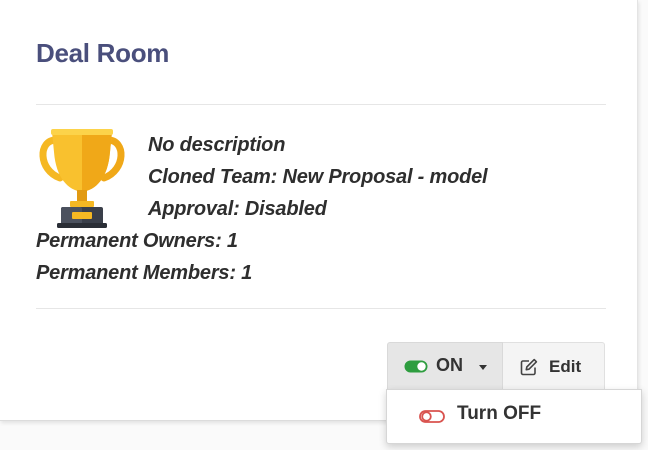  What do you see at coordinates (321, 104) in the screenshot?
I see `divider-top` at bounding box center [321, 104].